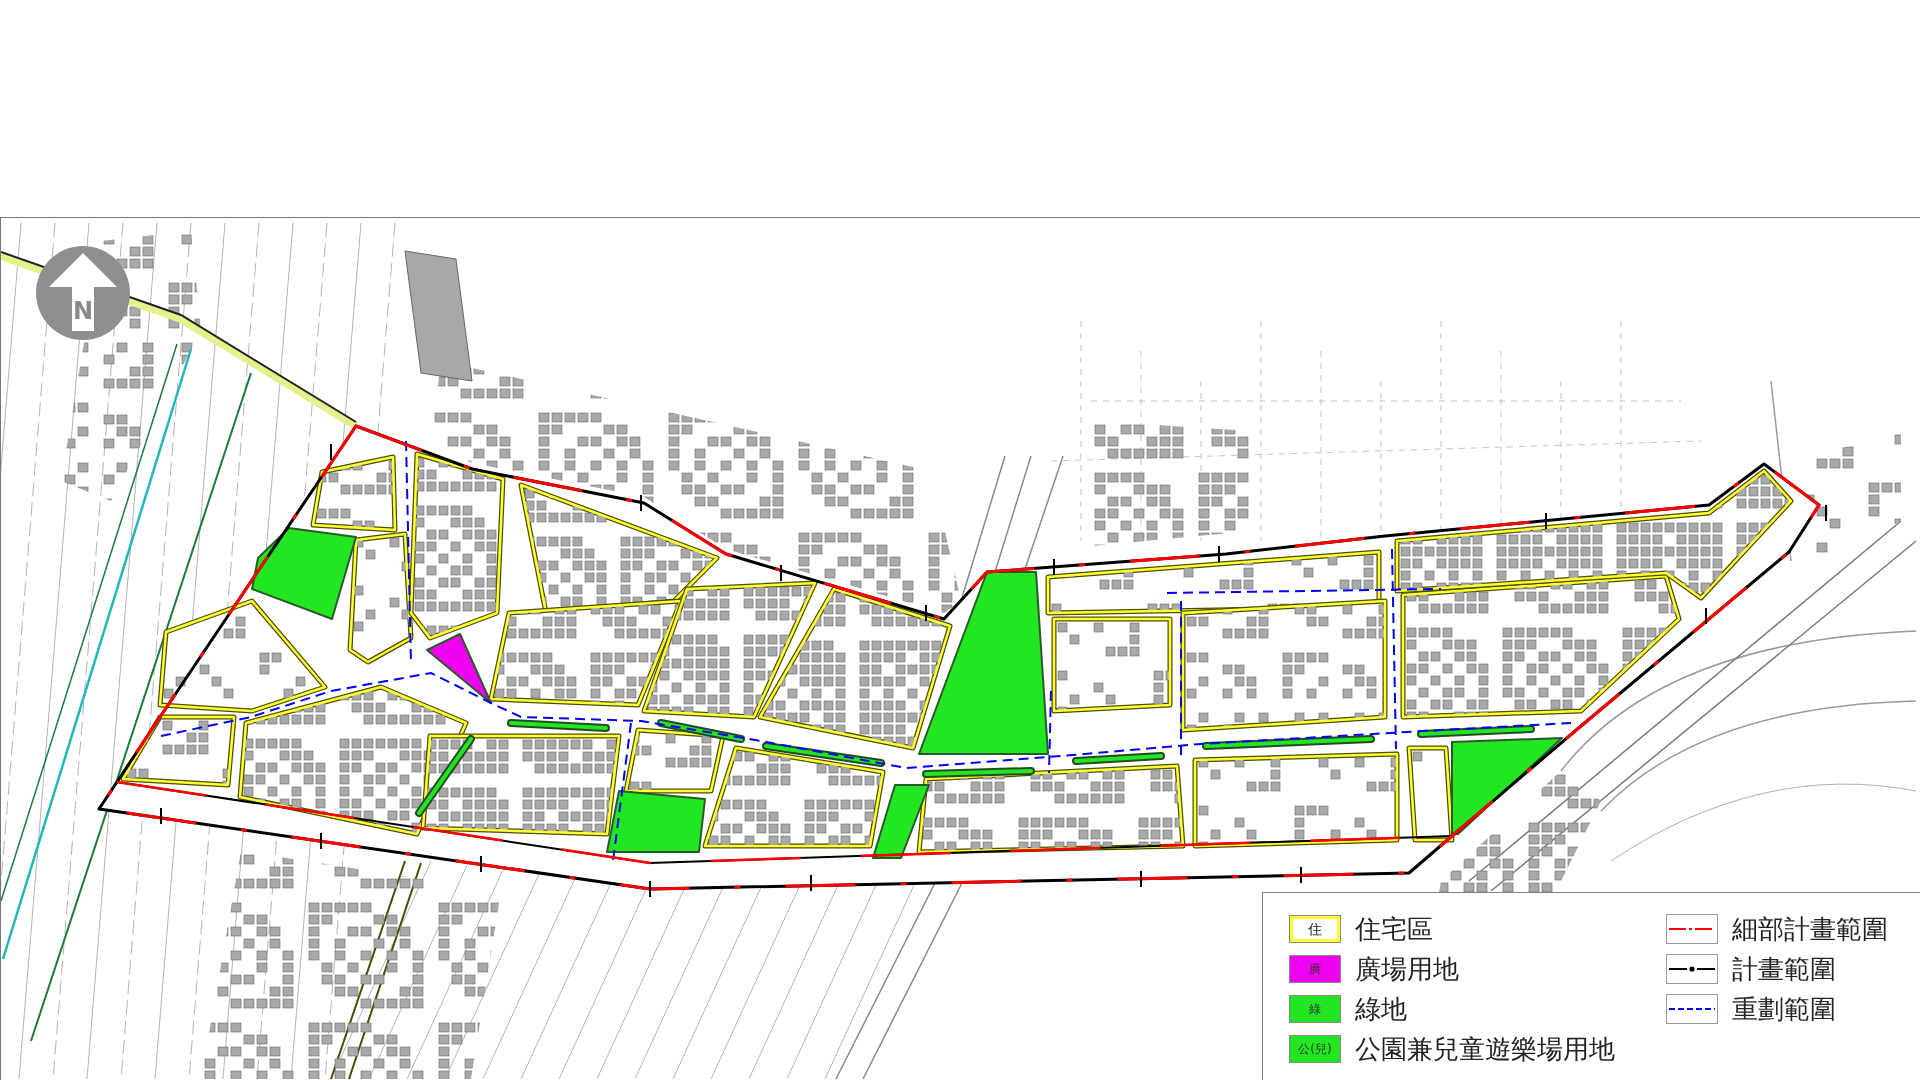 Image resolution: width=1920 pixels, height=1080 pixels. I want to click on zone-key: 公(兒), so click(1315, 1049).